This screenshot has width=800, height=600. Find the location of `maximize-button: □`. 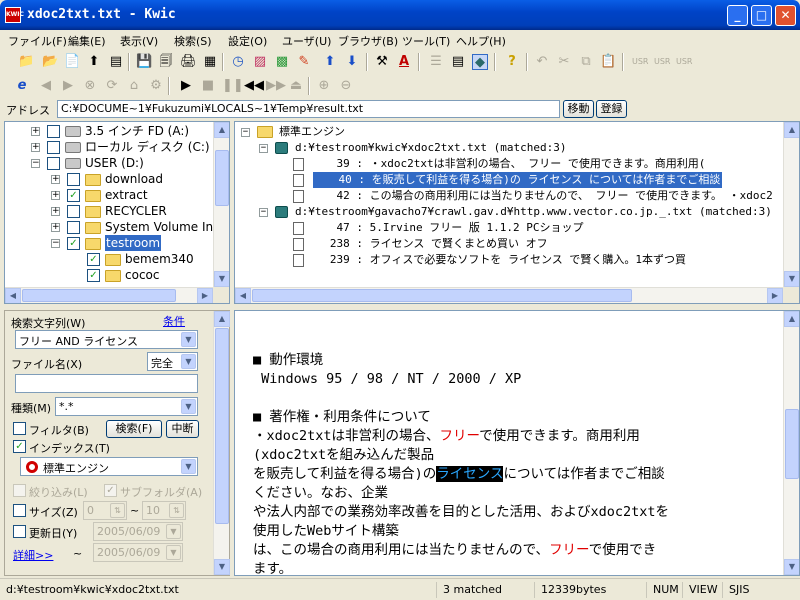

maximize-button: □ is located at coordinates (761, 15).